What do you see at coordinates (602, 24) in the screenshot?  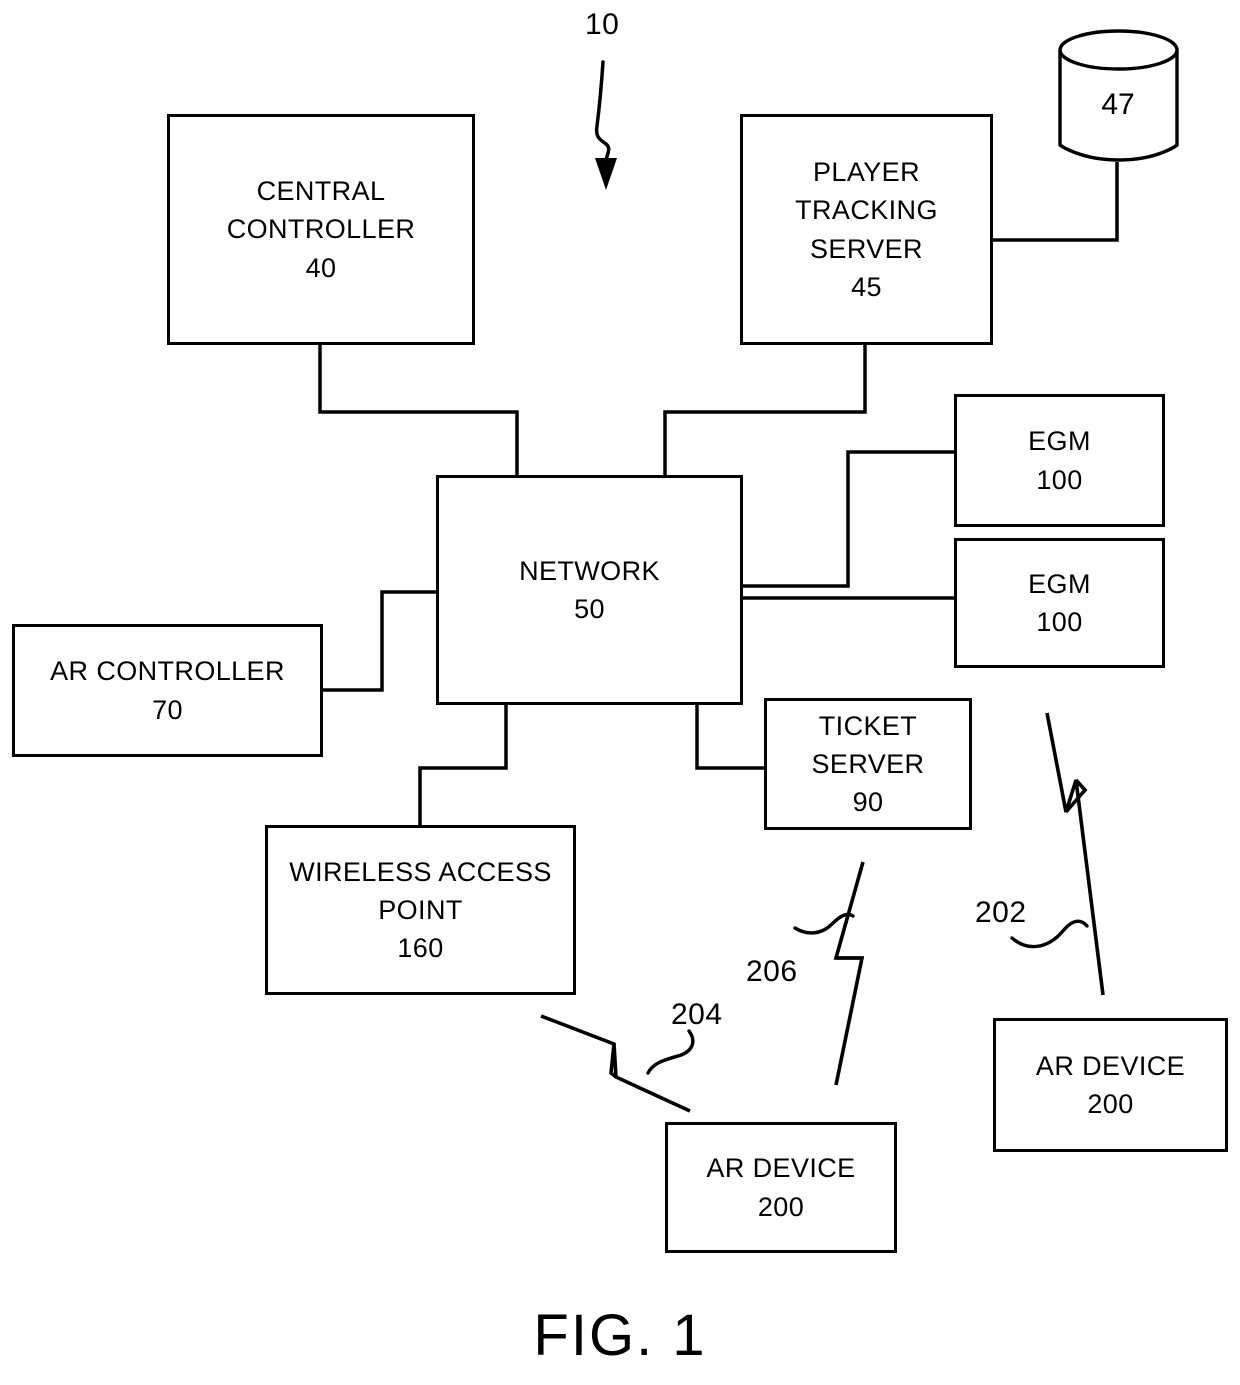 I see `system-ref-label: 10` at bounding box center [602, 24].